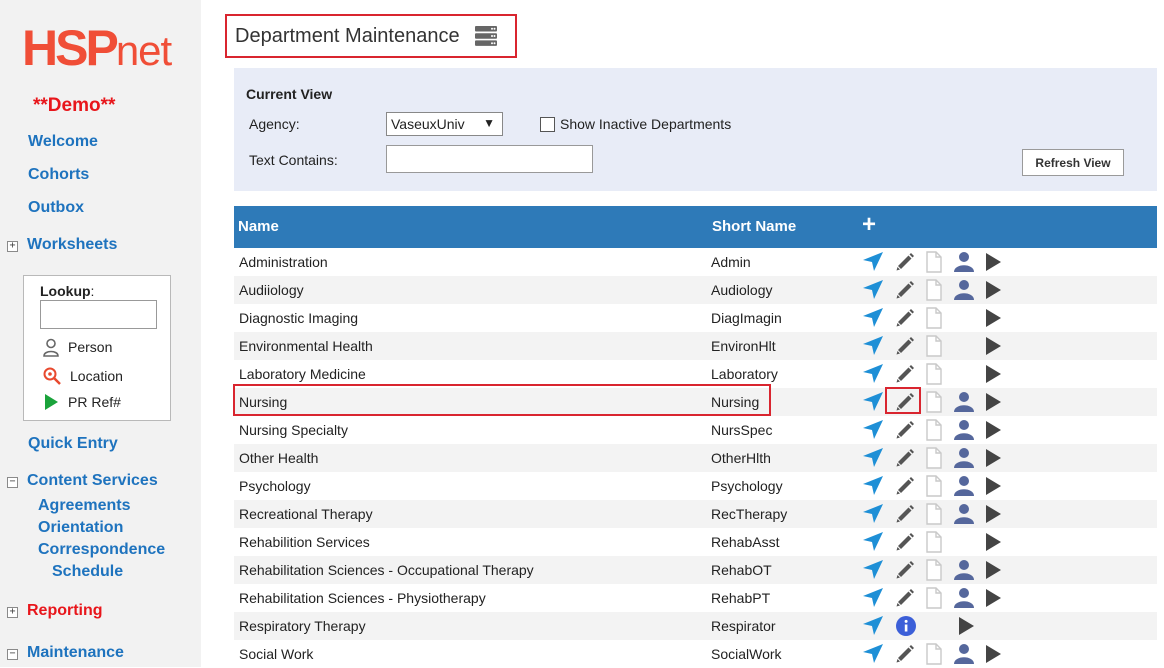 The image size is (1164, 668). What do you see at coordinates (906, 626) in the screenshot?
I see `info-icon` at bounding box center [906, 626].